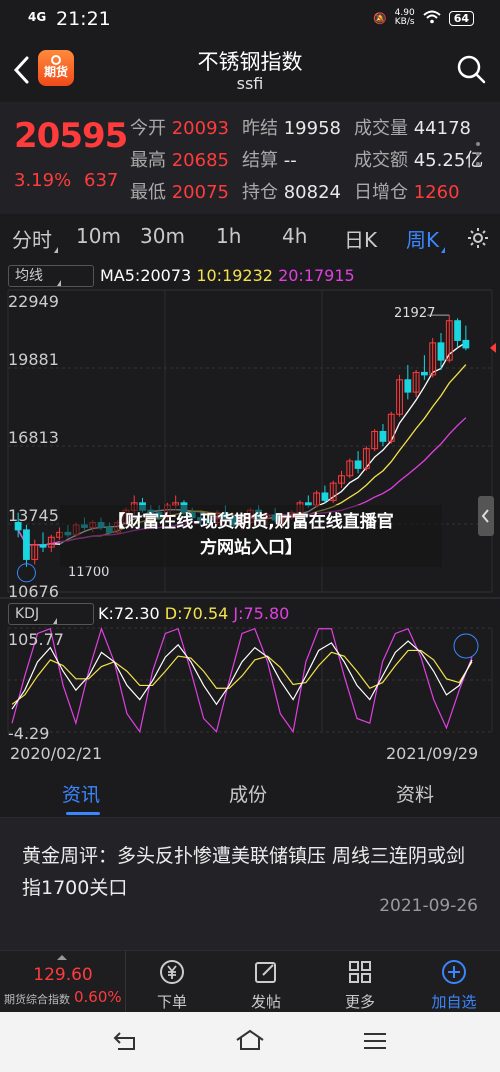 The height and width of the screenshot is (1072, 500). Describe the element at coordinates (250, 19) in the screenshot. I see `status-bar: 4G 21:21 🔕 4.90 KB/s 64` at that location.